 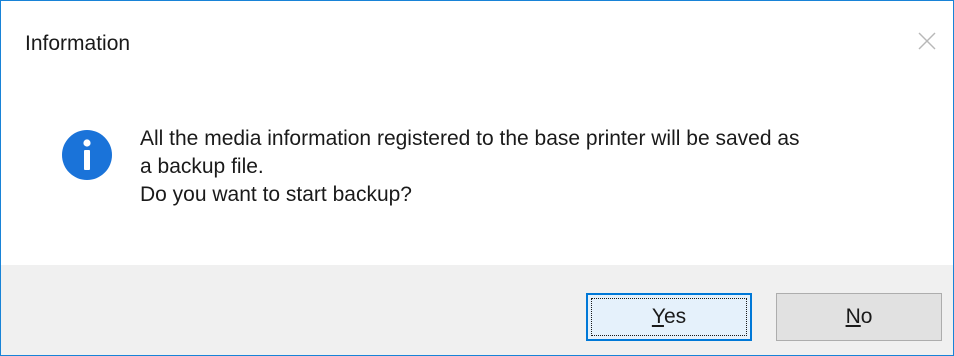 What do you see at coordinates (78, 43) in the screenshot?
I see `dialog-title: Information` at bounding box center [78, 43].